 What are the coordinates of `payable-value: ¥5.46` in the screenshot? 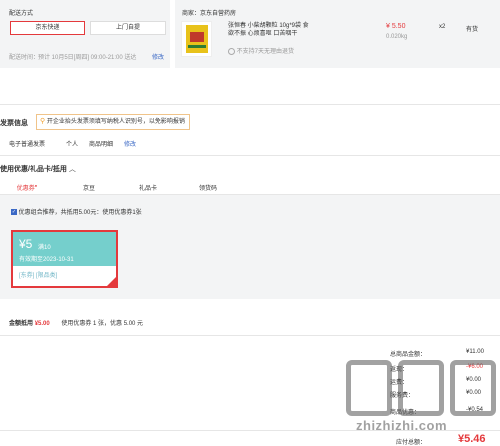 It's located at (472, 439).